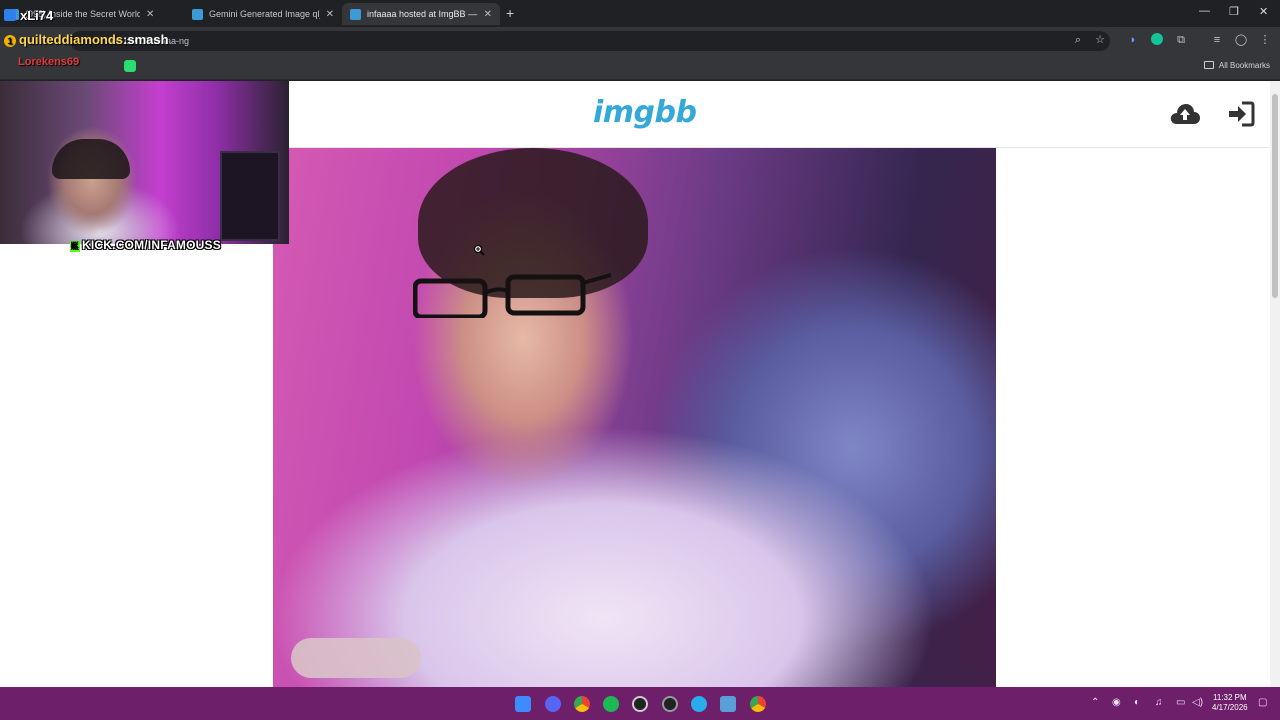 This screenshot has width=1280, height=720. I want to click on imgbb-logo: imgbb, so click(645, 112).